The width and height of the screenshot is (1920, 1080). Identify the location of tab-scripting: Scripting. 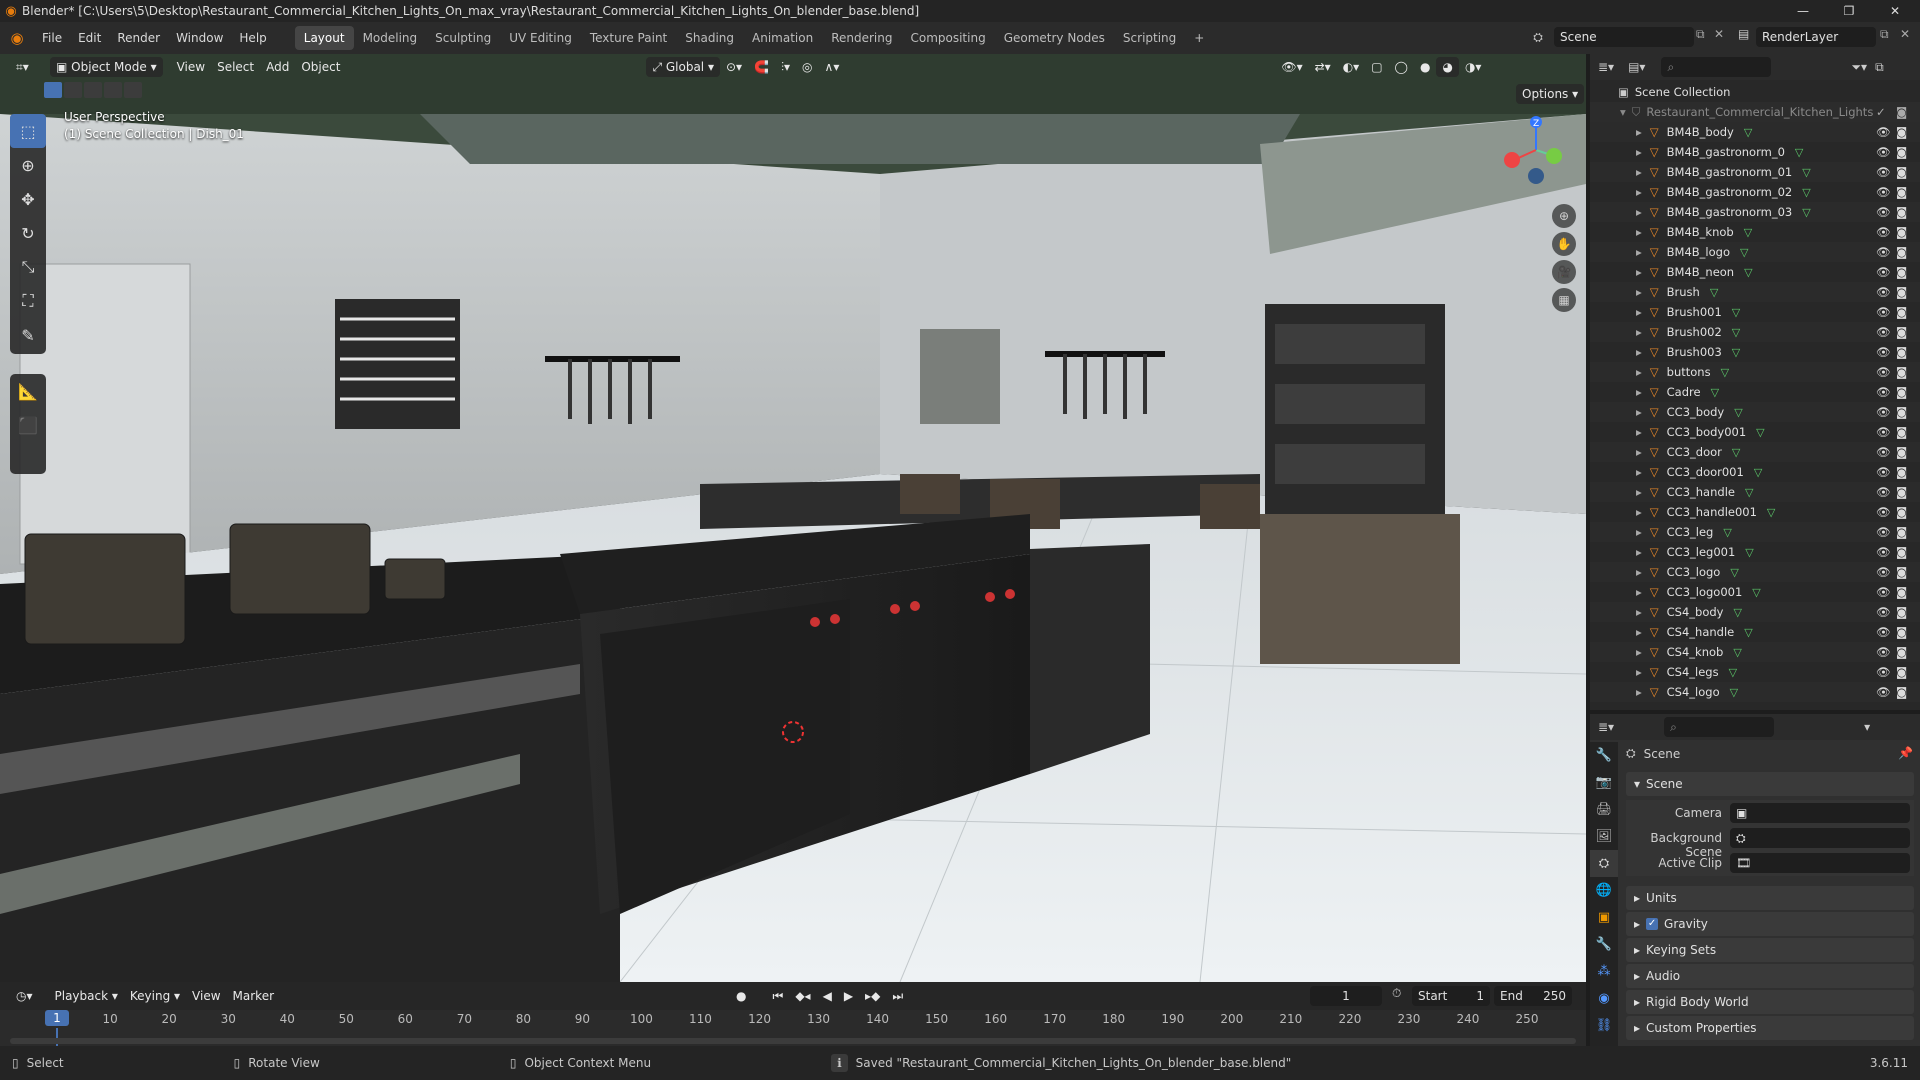
(1149, 38).